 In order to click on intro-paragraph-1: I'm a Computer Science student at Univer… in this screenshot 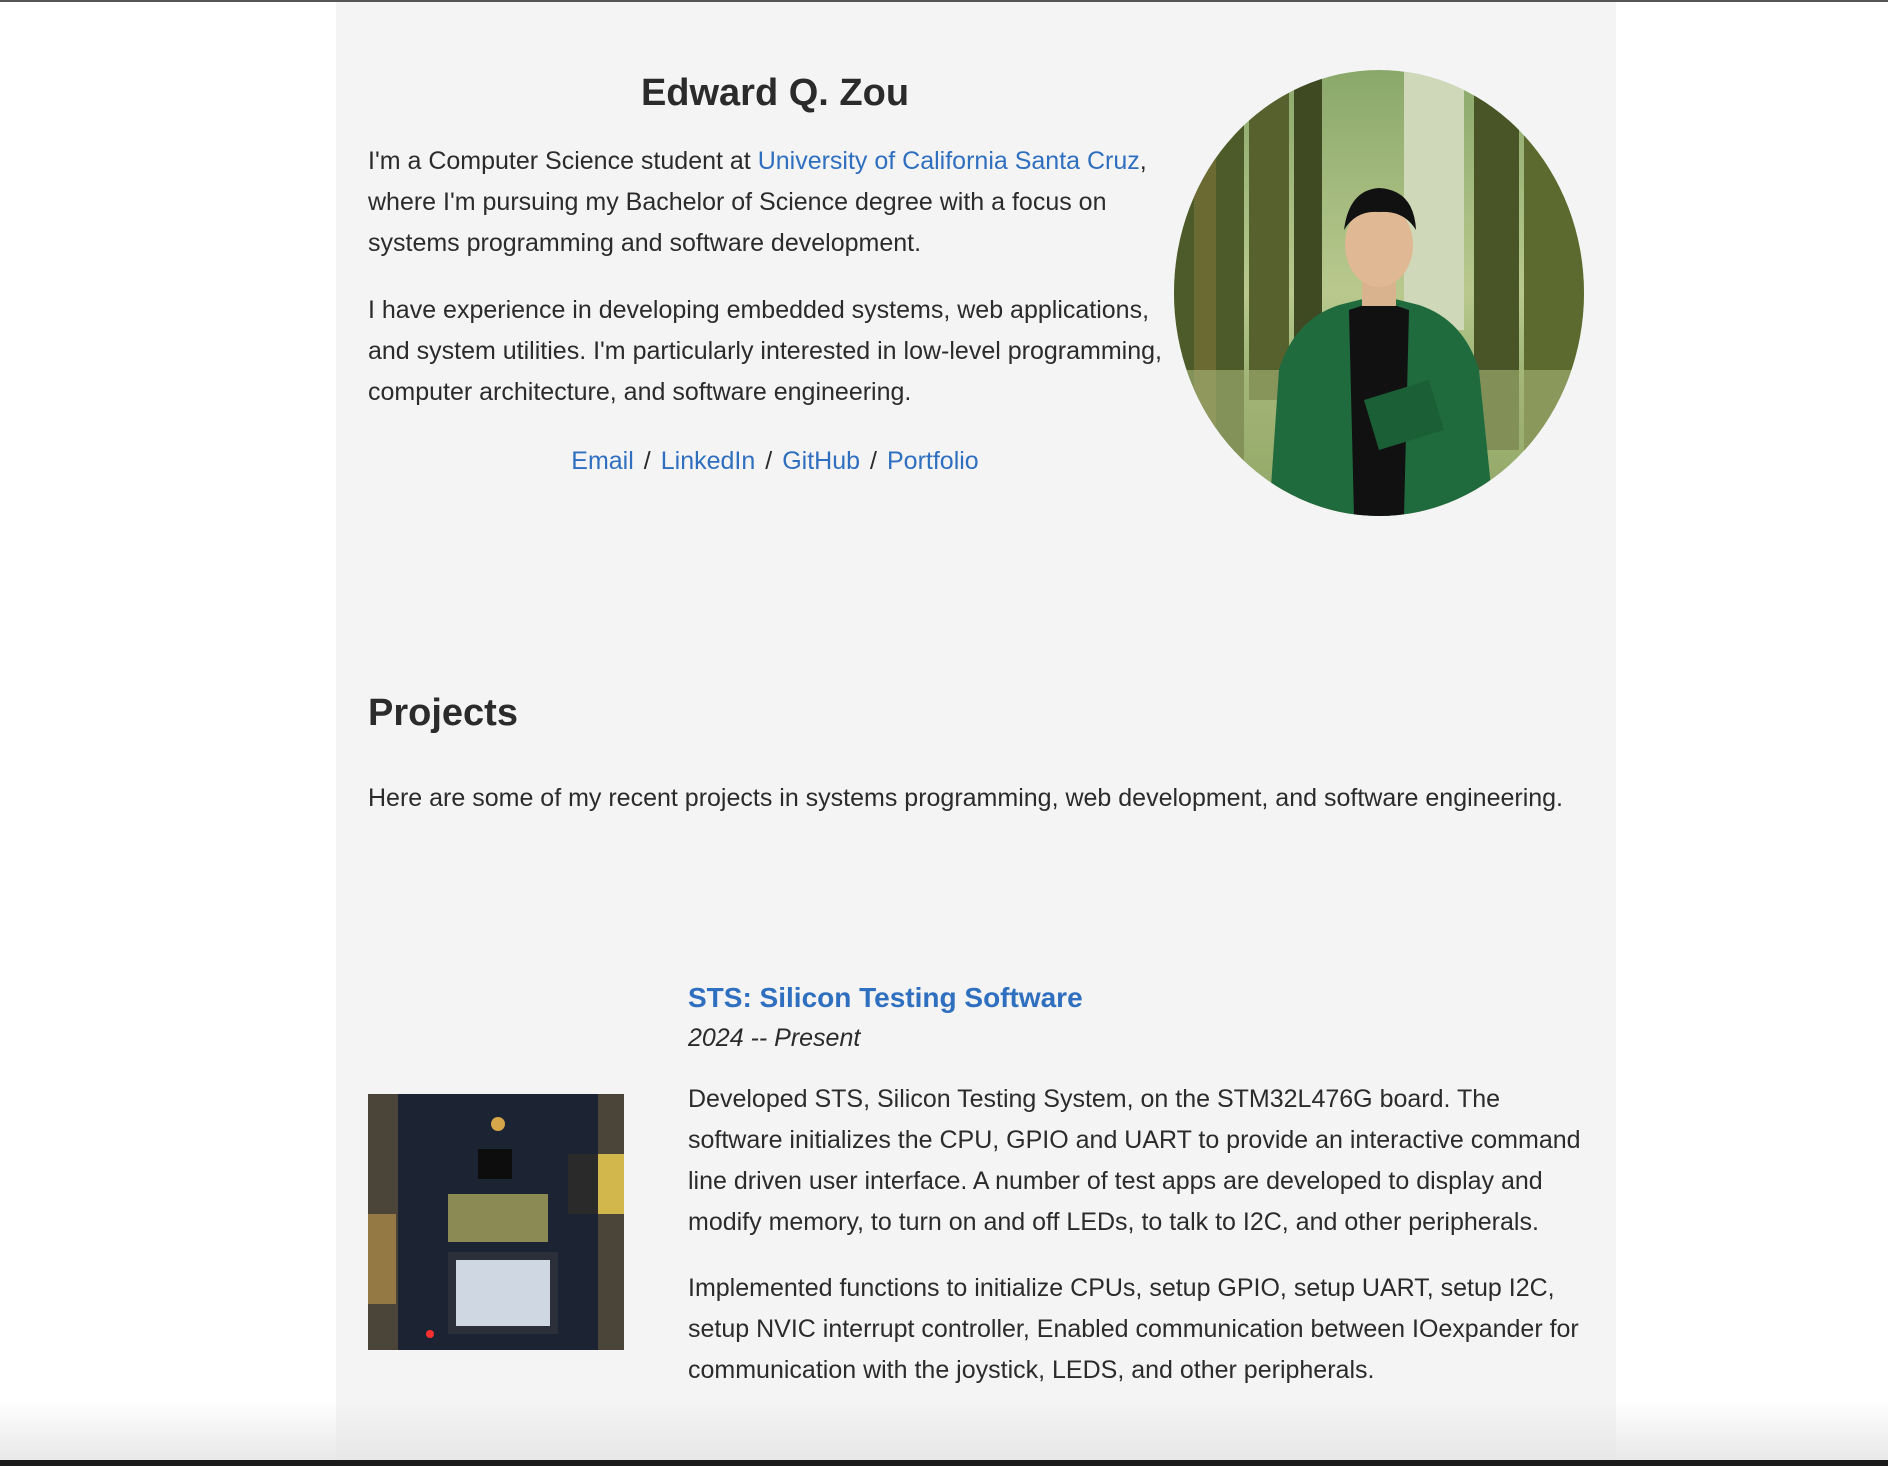, I will do `click(775, 202)`.